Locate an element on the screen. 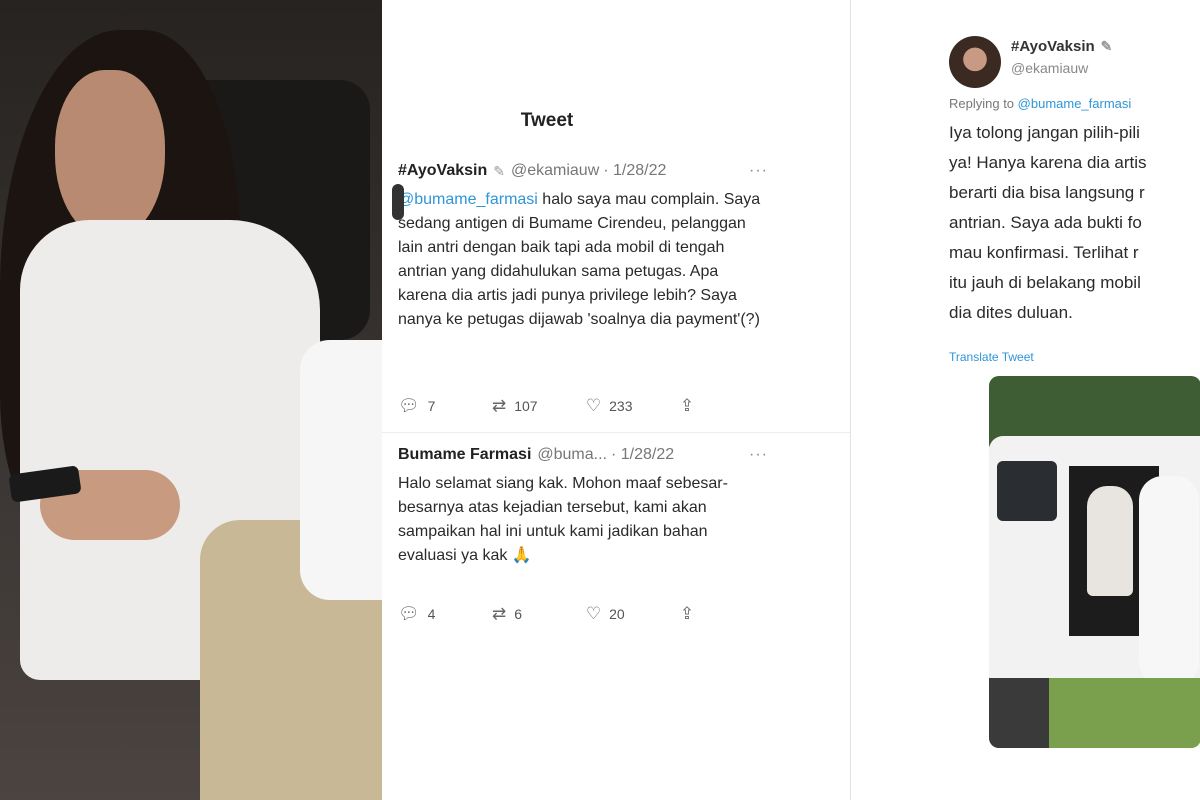  tweet-photo is located at coordinates (1094, 562).